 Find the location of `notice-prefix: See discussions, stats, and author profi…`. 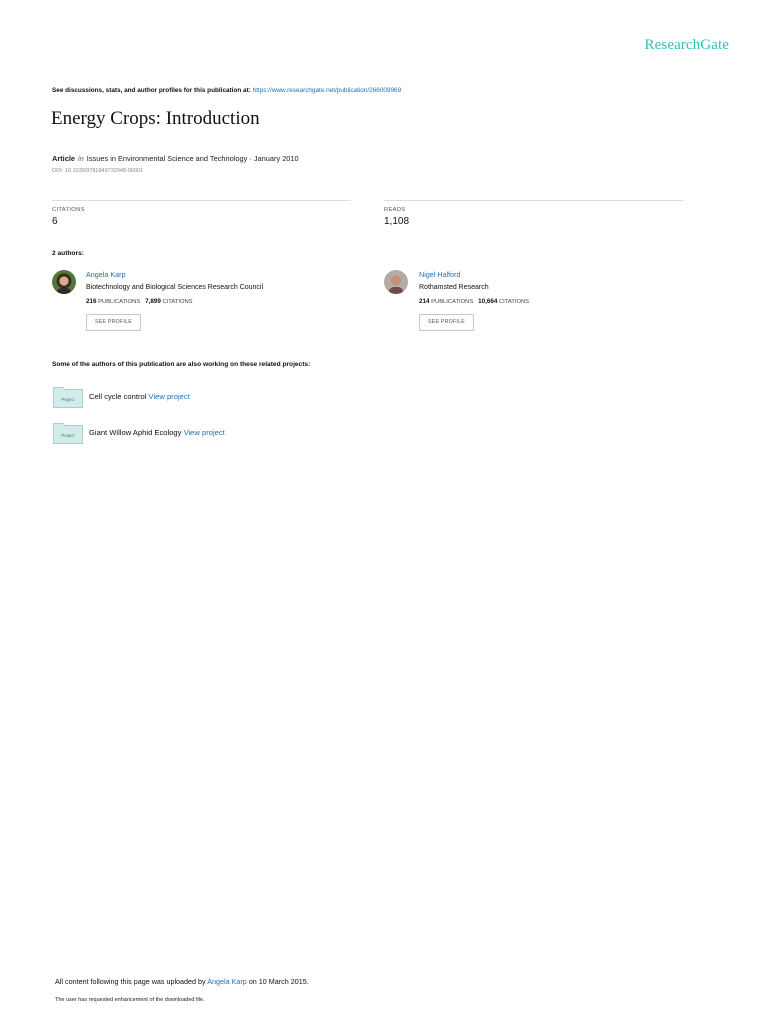

notice-prefix: See discussions, stats, and author profi… is located at coordinates (151, 90).